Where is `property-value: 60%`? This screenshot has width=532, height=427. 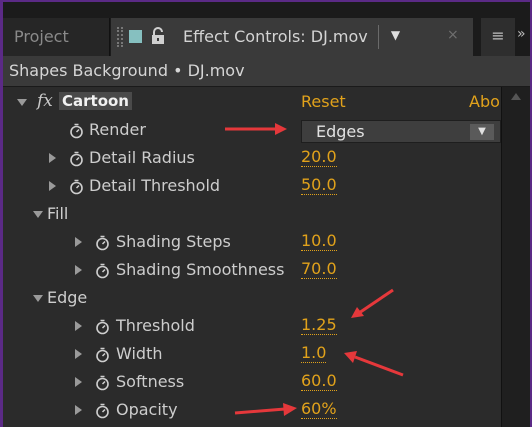 property-value: 60% is located at coordinates (319, 409).